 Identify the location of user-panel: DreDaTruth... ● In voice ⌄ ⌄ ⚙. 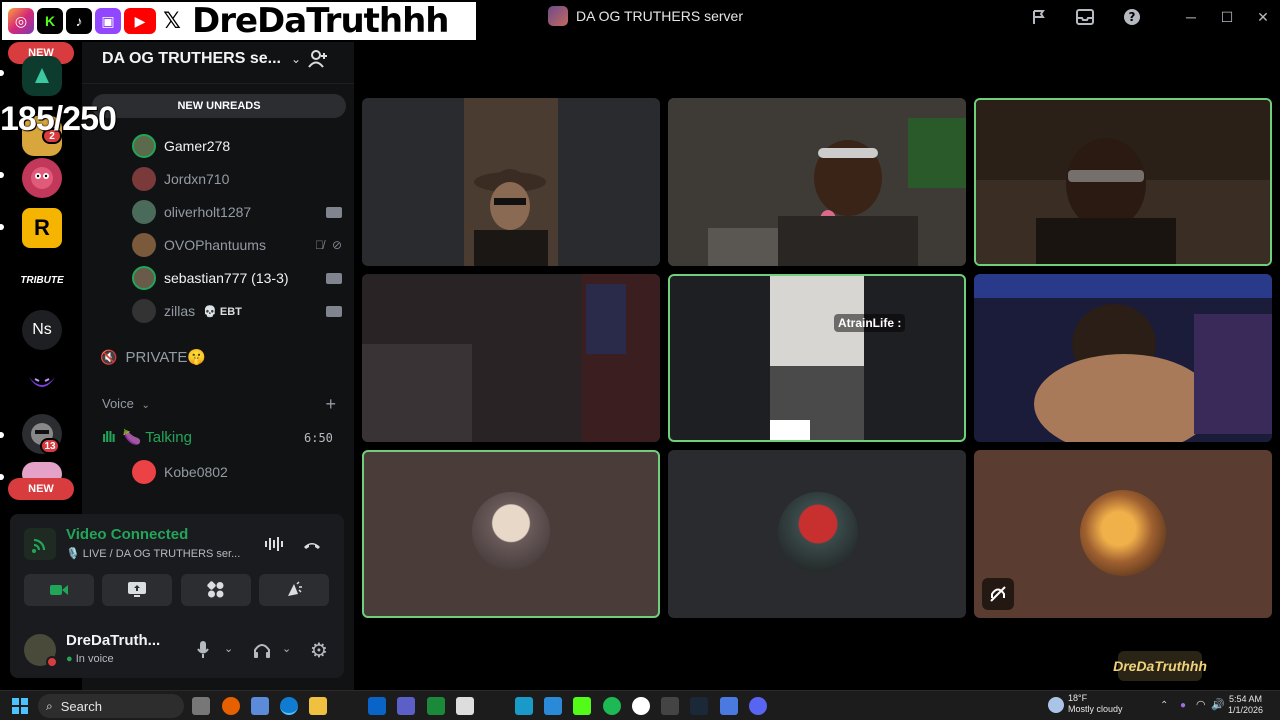
(179, 652).